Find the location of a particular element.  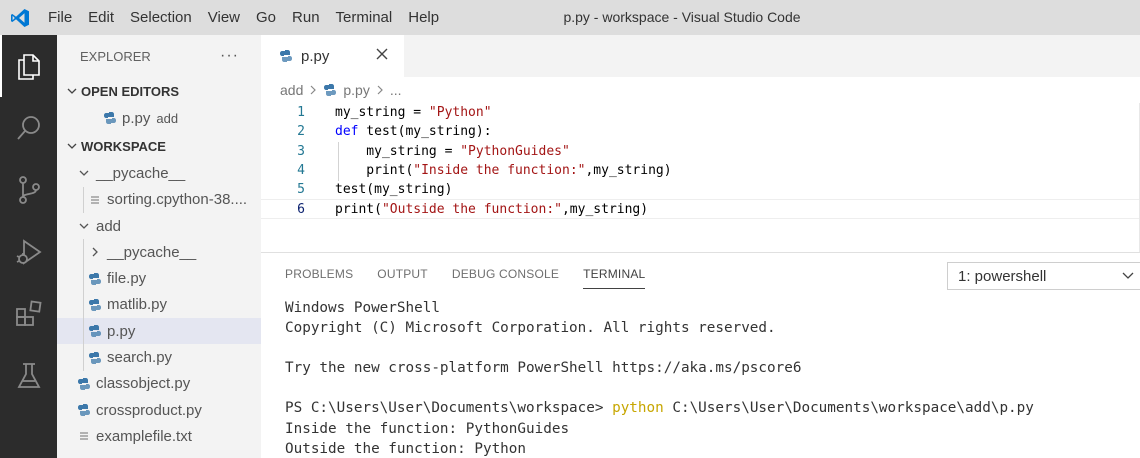

terminal-line: Outside the function: Python is located at coordinates (406, 448).